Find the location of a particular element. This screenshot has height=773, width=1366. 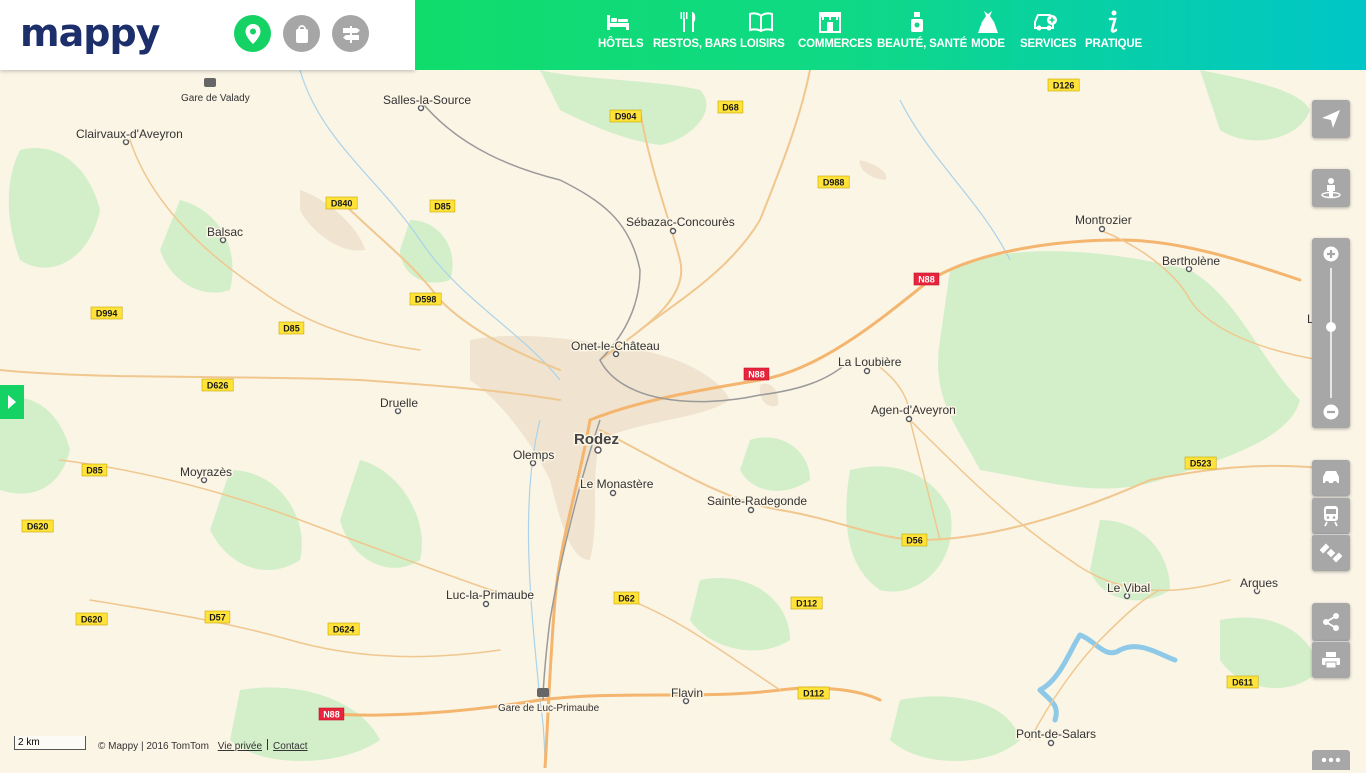

svg-text: D904 is located at coordinates (626, 117).